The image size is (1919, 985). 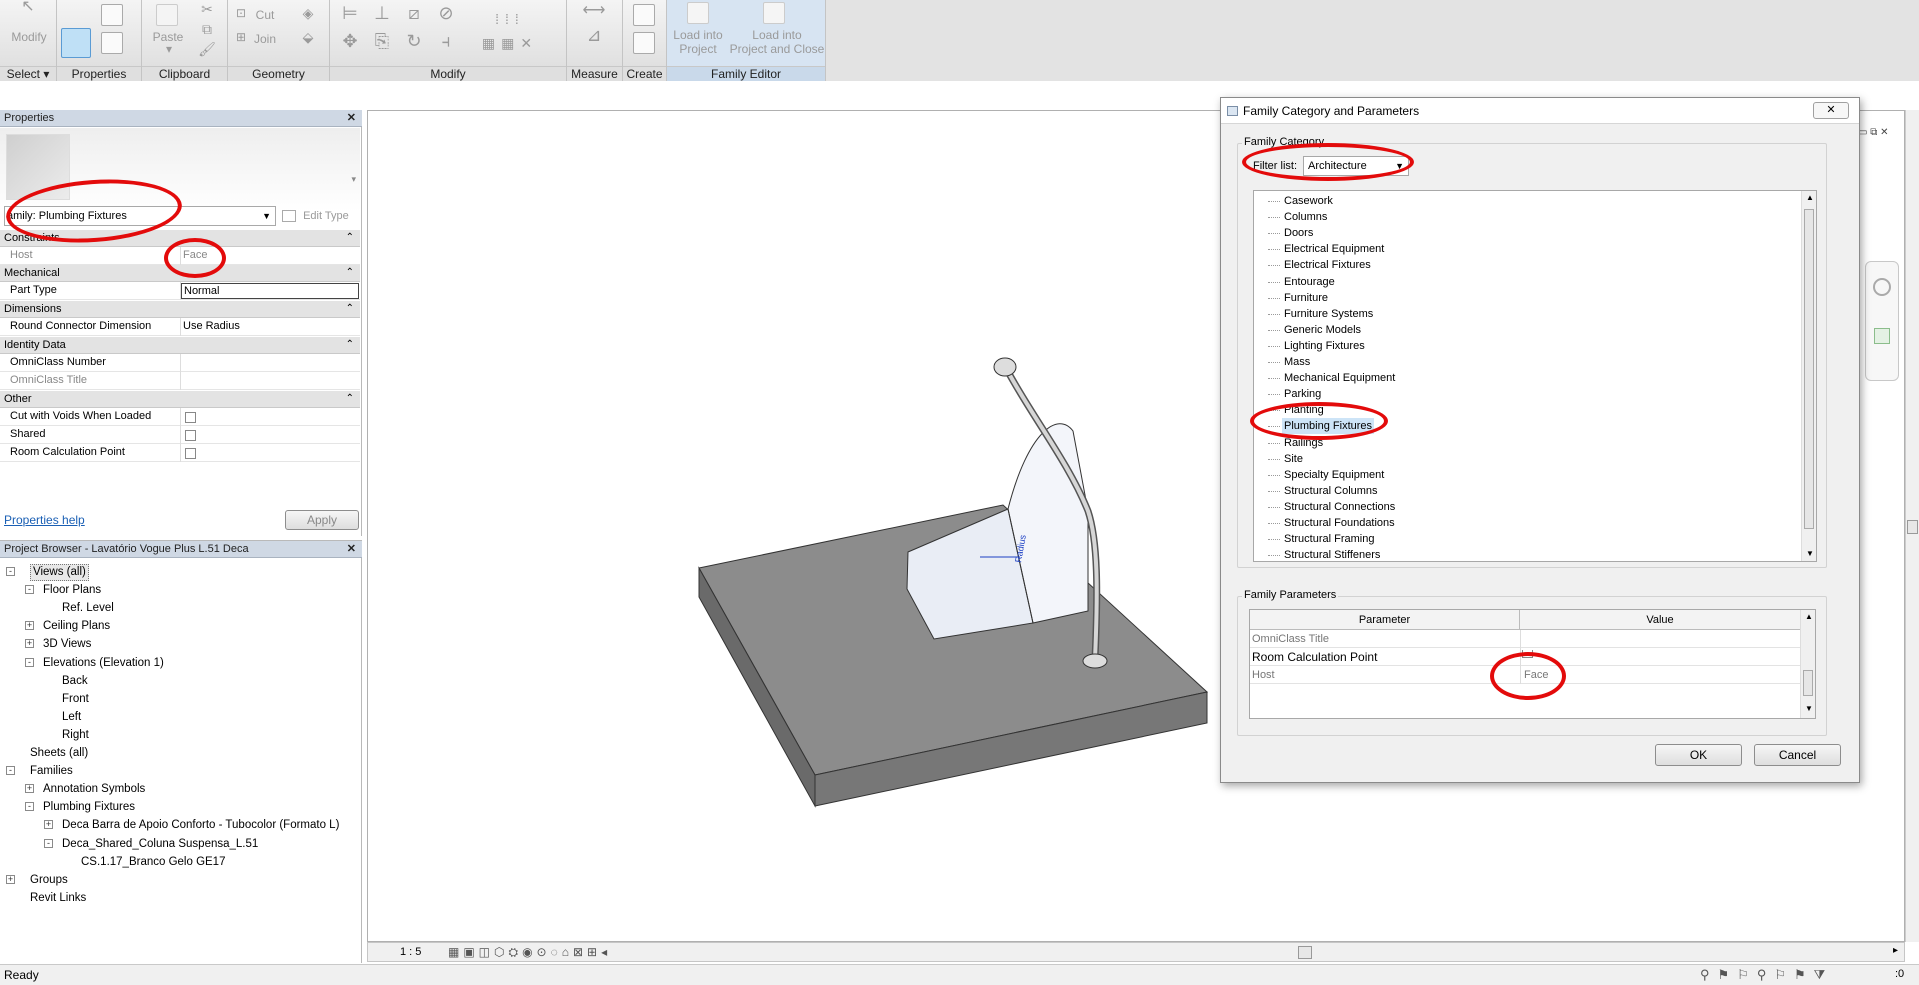 What do you see at coordinates (1878, 134) in the screenshot?
I see `view-window-controls: ▭ ⧉ ✕` at bounding box center [1878, 134].